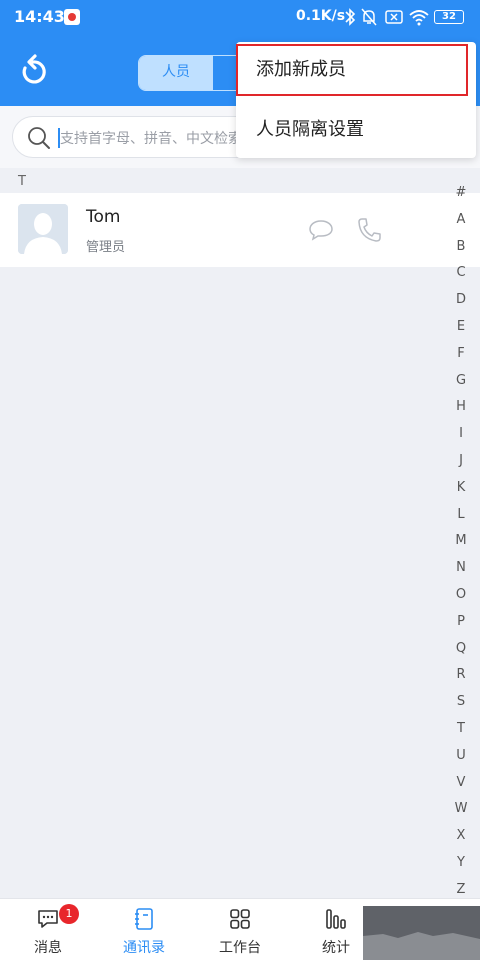  What do you see at coordinates (240, 230) in the screenshot?
I see `contact-row: Tom 管理员` at bounding box center [240, 230].